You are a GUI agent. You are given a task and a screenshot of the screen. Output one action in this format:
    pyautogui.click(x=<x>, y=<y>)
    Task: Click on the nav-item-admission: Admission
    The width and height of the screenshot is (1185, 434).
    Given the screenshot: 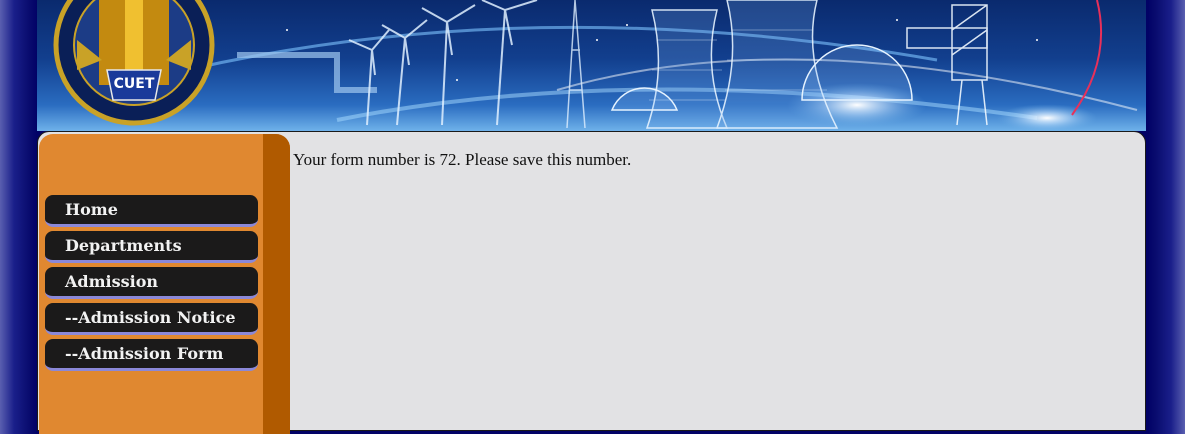 What is the action you would take?
    pyautogui.click(x=151, y=283)
    